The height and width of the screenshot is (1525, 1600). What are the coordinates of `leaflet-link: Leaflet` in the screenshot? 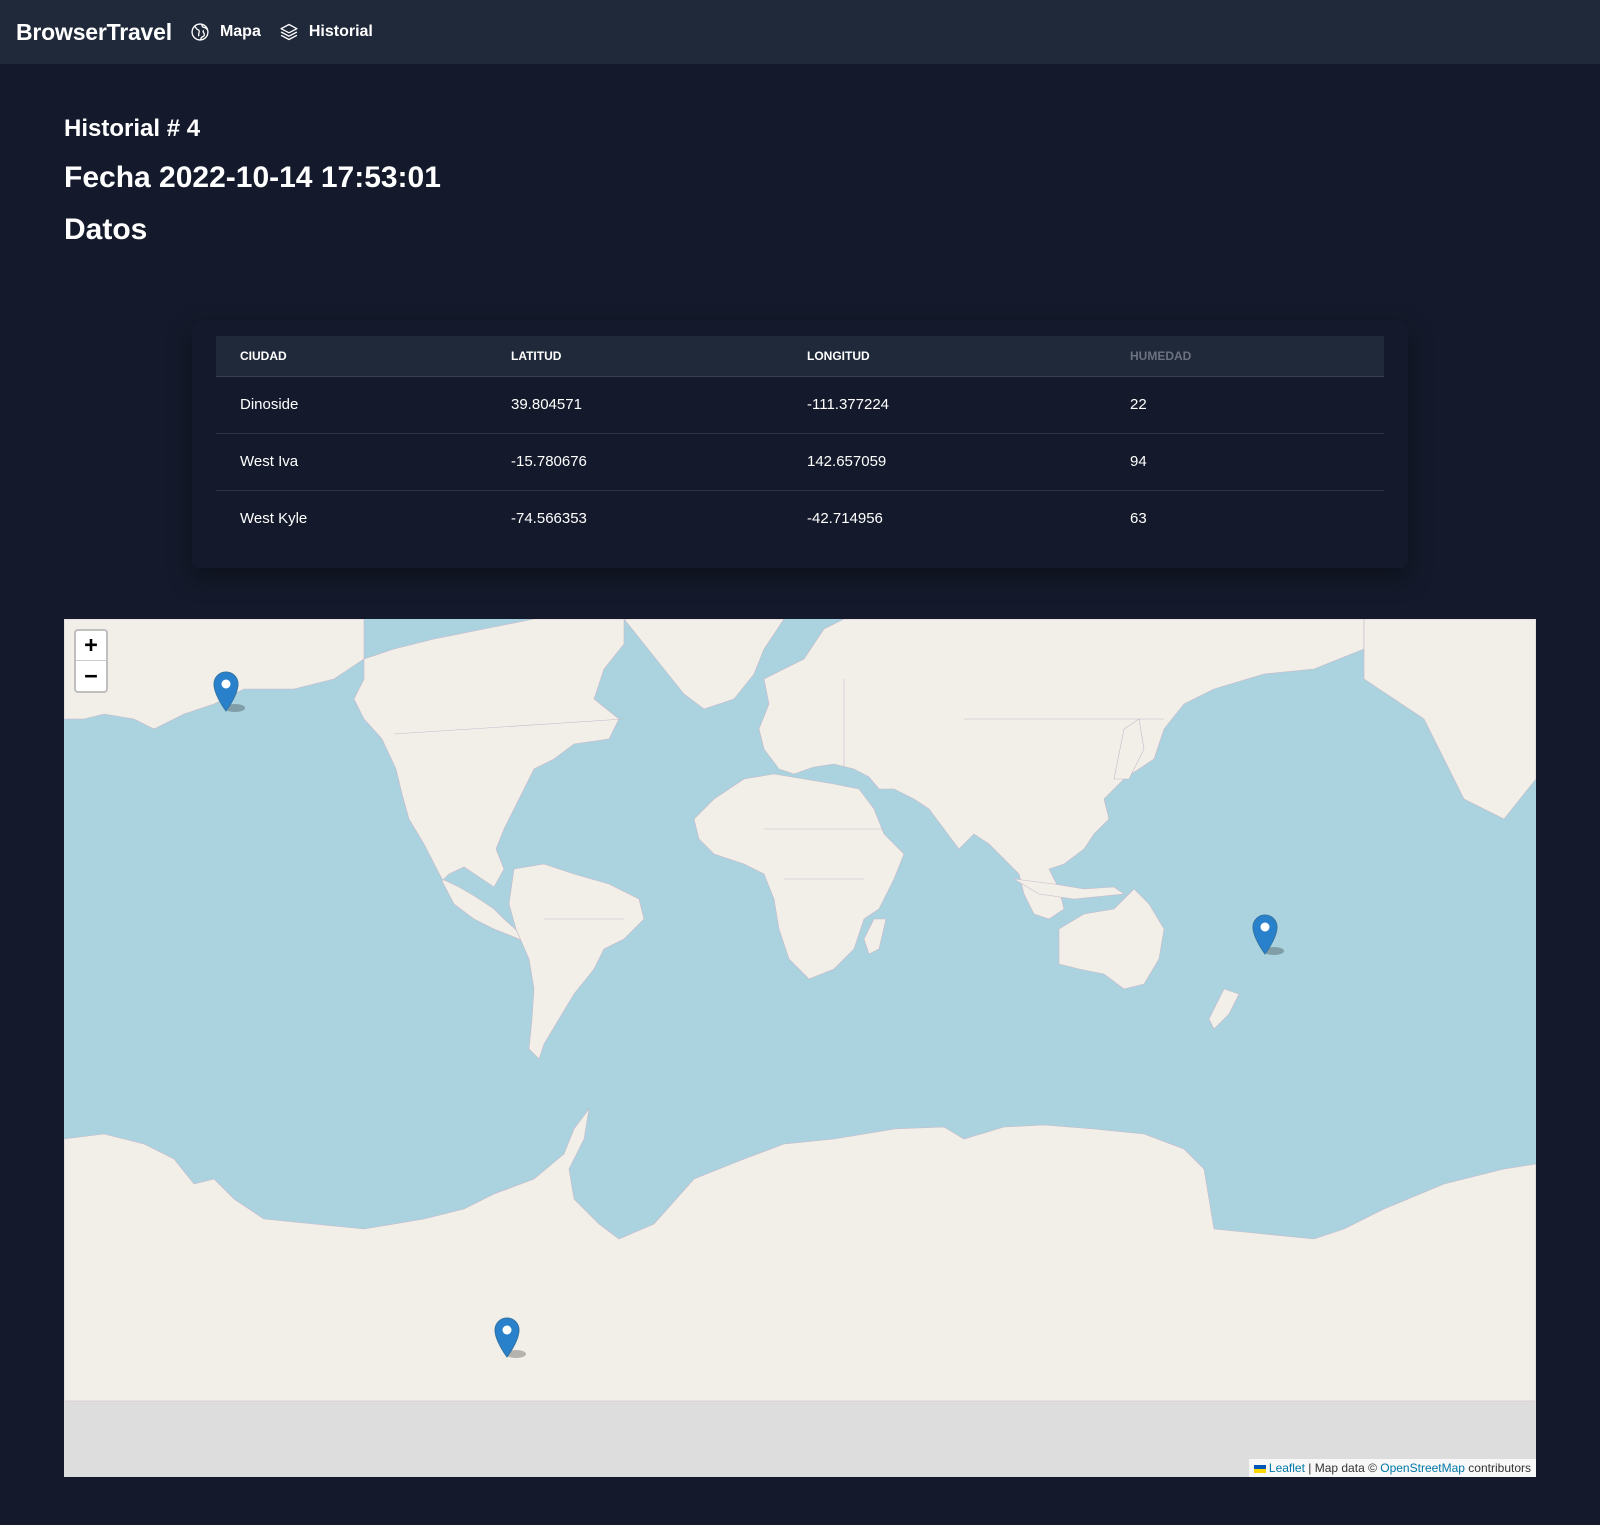 It's located at (1287, 1468).